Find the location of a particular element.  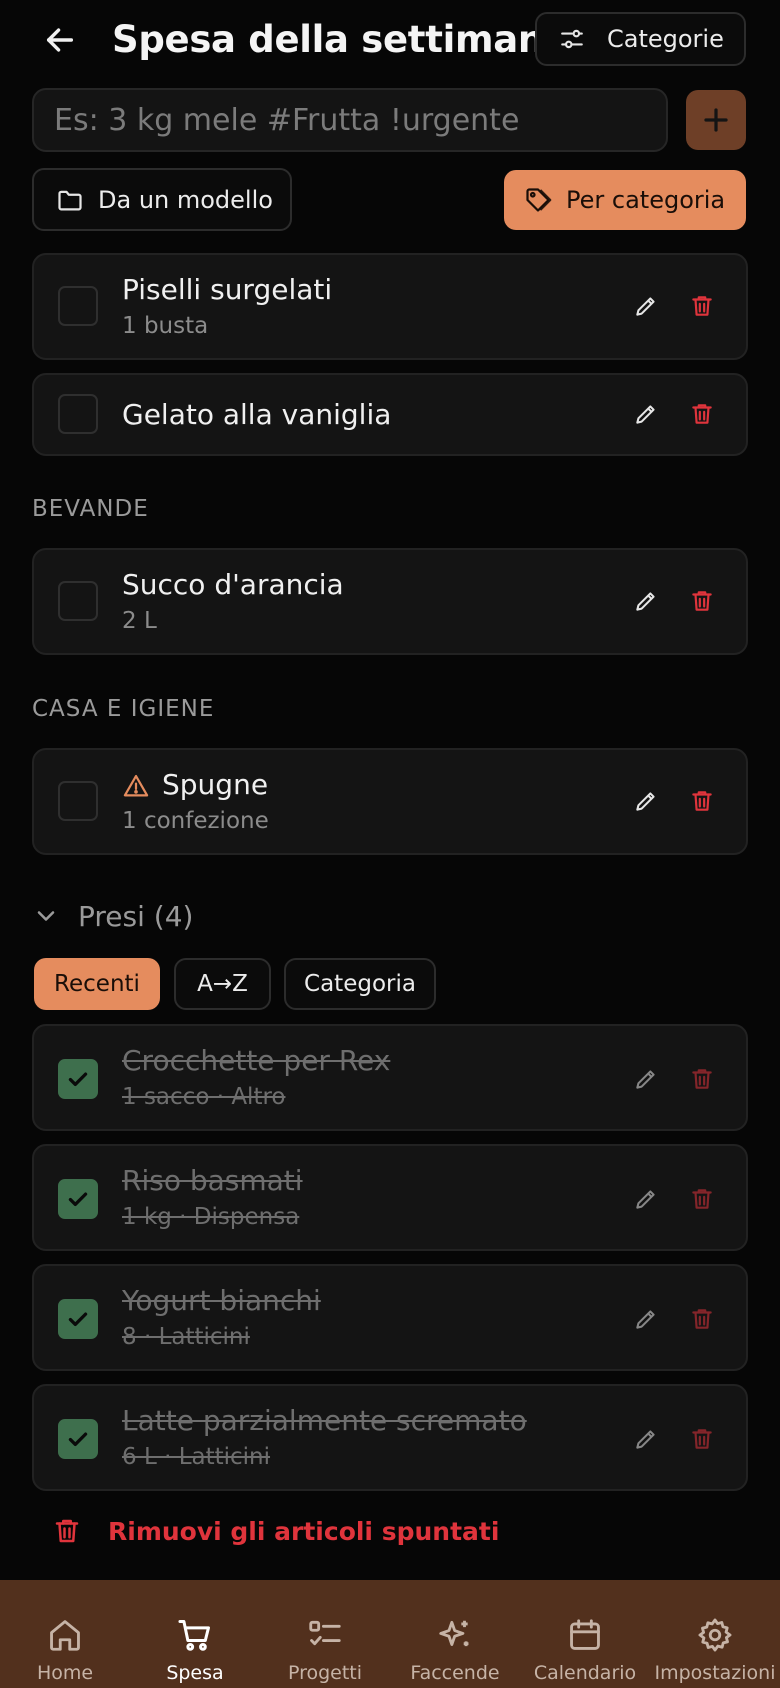

cart-icon is located at coordinates (195, 1635).